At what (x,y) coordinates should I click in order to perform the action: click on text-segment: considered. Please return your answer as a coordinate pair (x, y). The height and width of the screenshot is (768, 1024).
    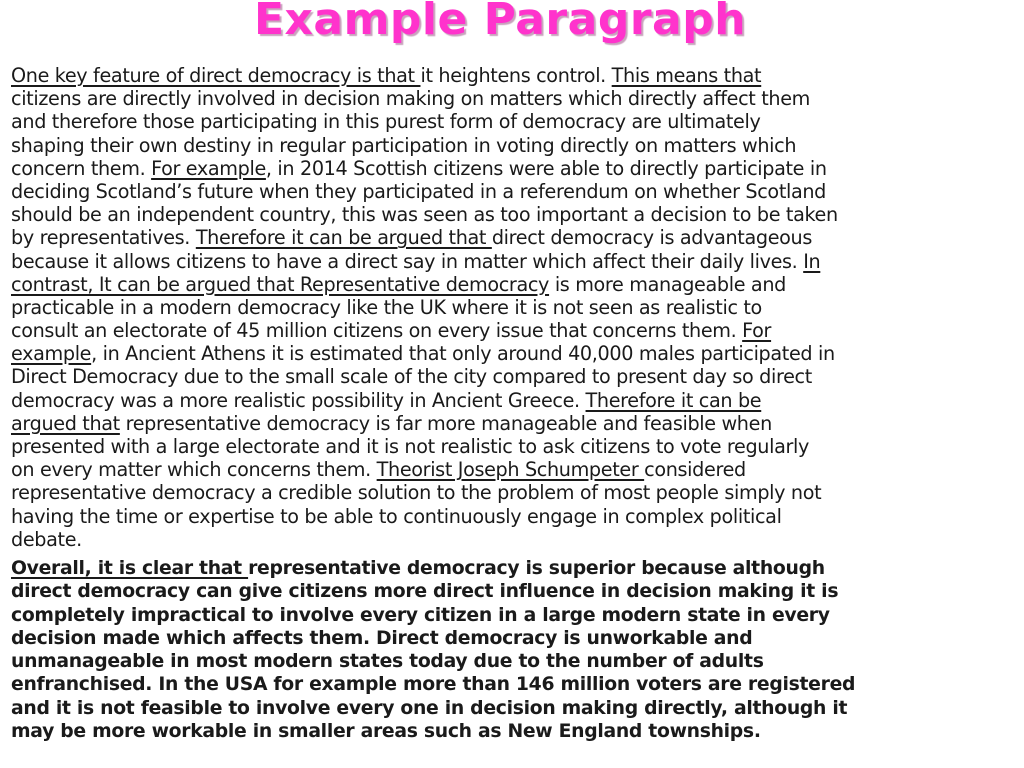
    Looking at the image, I should click on (695, 470).